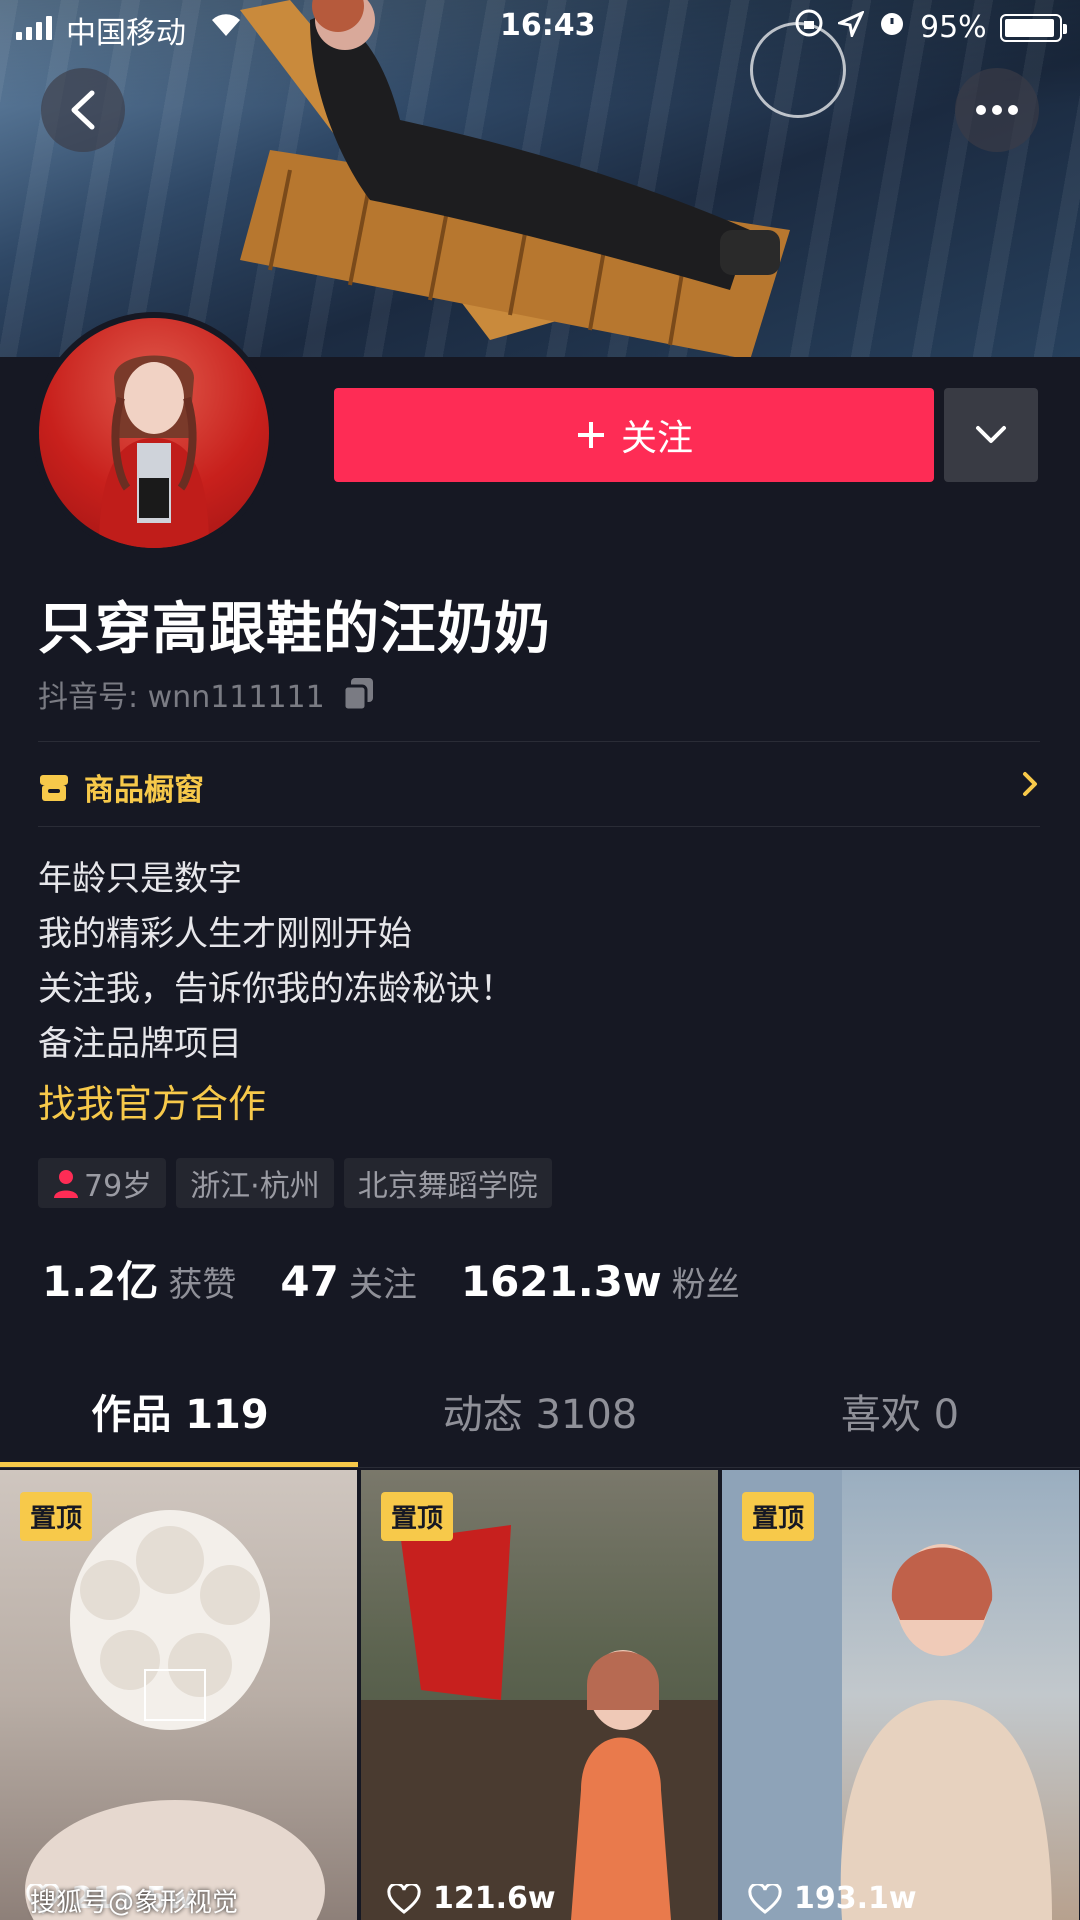  What do you see at coordinates (202, 1285) in the screenshot?
I see `likes-label: 获赞` at bounding box center [202, 1285].